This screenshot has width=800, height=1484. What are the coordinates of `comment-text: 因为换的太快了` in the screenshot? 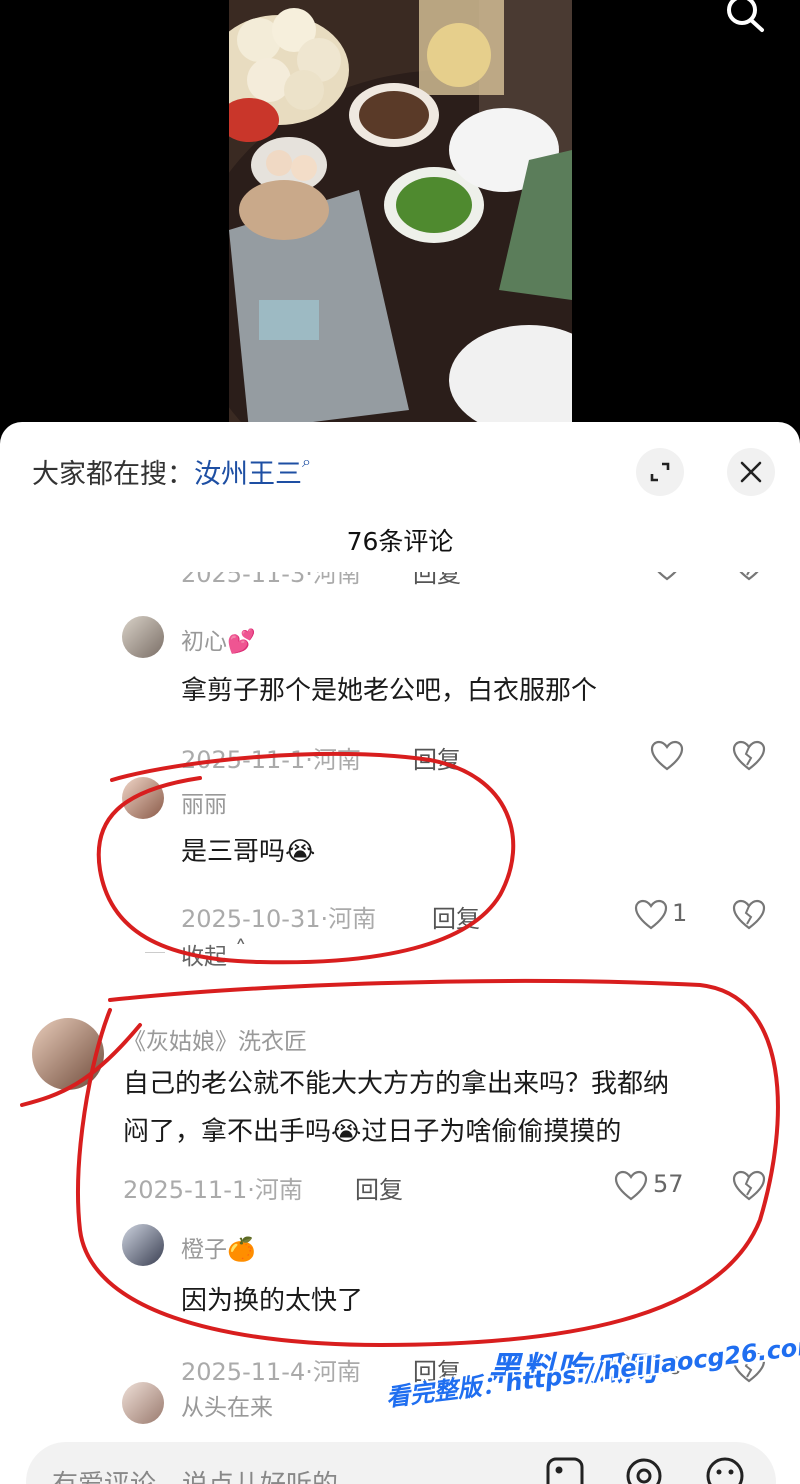 It's located at (272, 1301).